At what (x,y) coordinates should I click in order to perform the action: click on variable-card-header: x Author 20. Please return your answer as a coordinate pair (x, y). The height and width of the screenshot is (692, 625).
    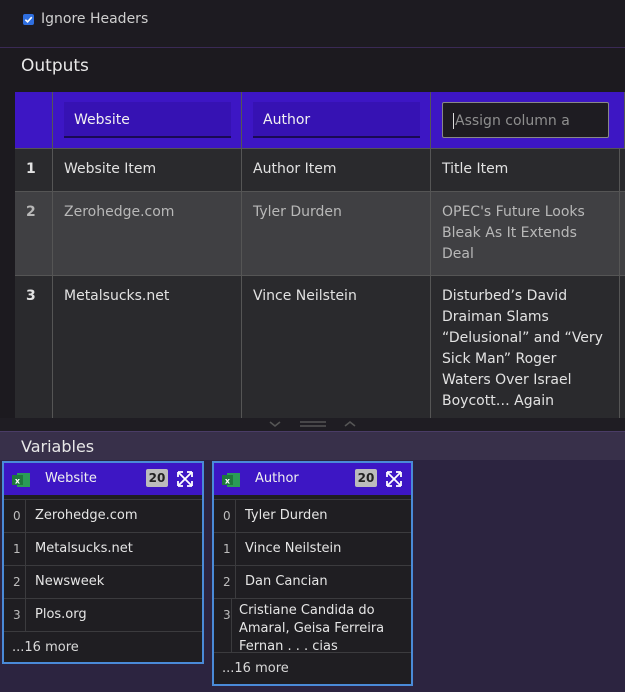
    Looking at the image, I should click on (312, 479).